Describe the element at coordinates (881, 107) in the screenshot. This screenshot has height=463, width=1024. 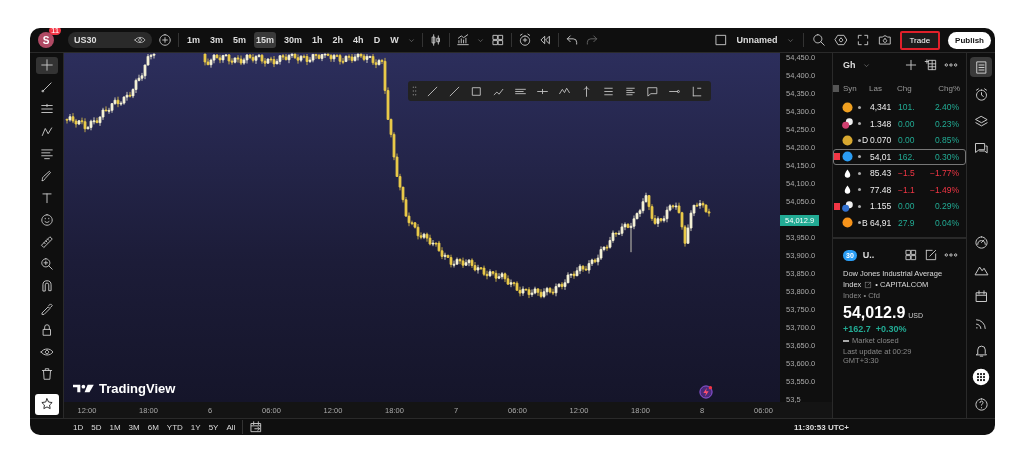
I see `last-price: 4,341` at that location.